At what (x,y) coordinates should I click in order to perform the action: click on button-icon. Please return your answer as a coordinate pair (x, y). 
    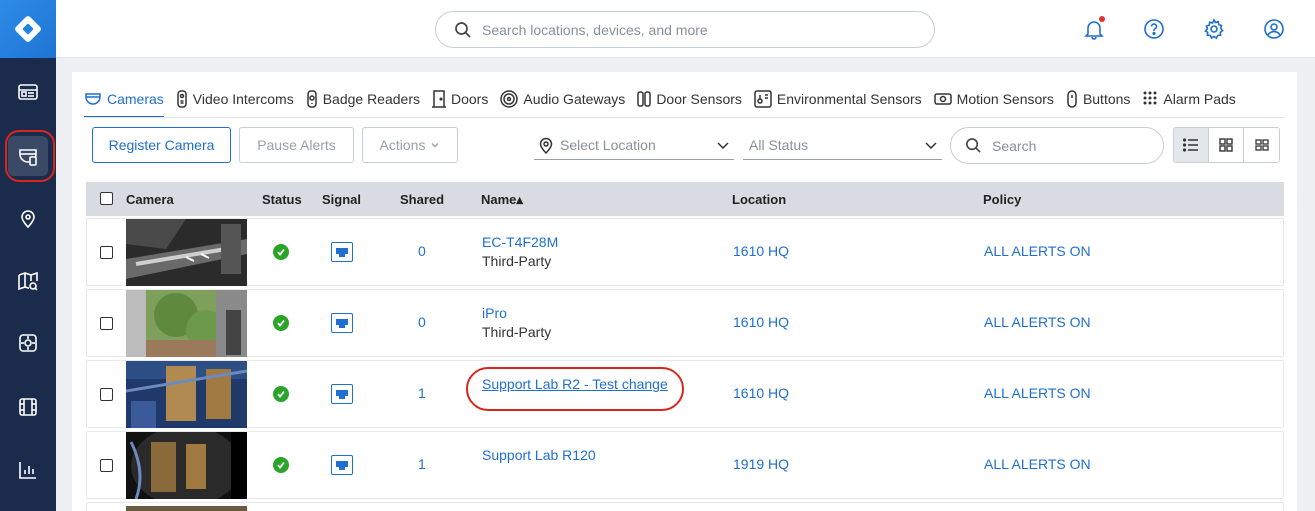
    Looking at the image, I should click on (1072, 99).